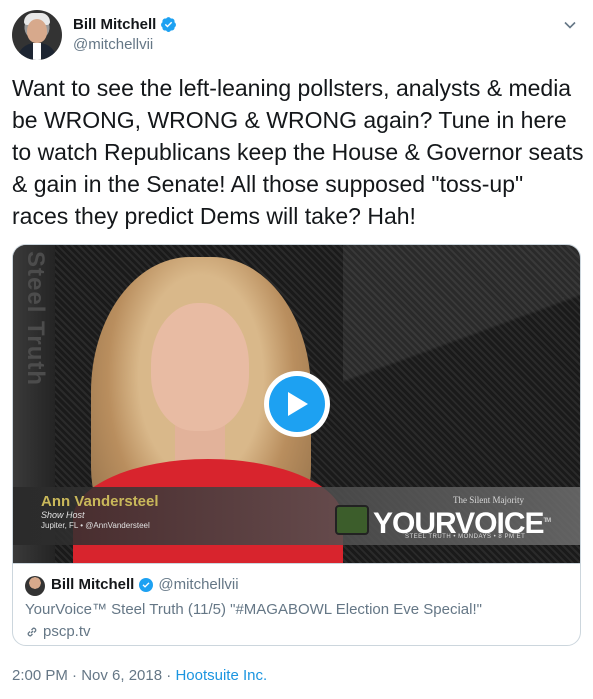 This screenshot has width=593, height=699. I want to click on host-location: Jupiter, FL • @AnnVandersteel, so click(95, 525).